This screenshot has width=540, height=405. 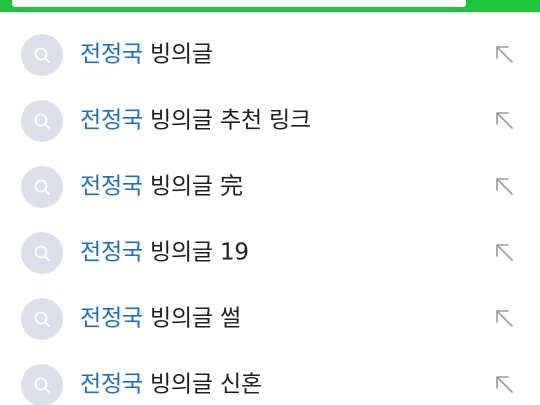 What do you see at coordinates (239, 3) in the screenshot?
I see `search-input` at bounding box center [239, 3].